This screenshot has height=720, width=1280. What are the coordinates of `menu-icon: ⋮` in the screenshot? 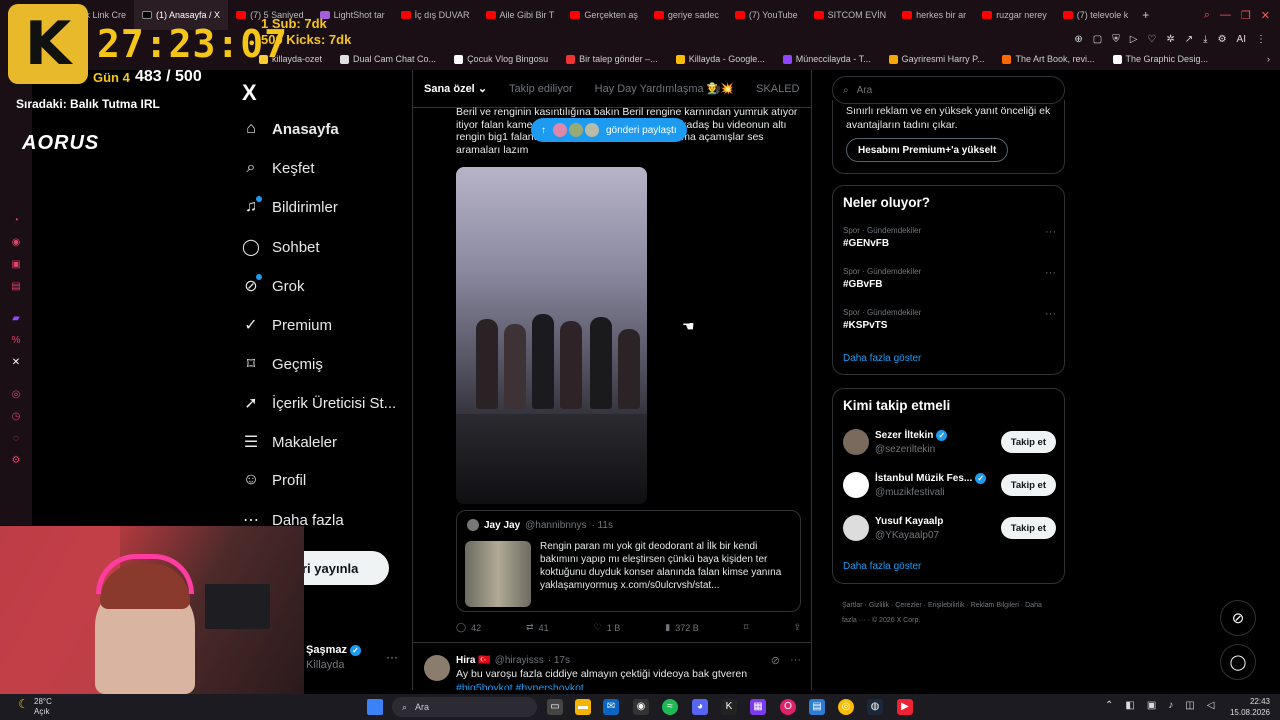 It's located at (1261, 39).